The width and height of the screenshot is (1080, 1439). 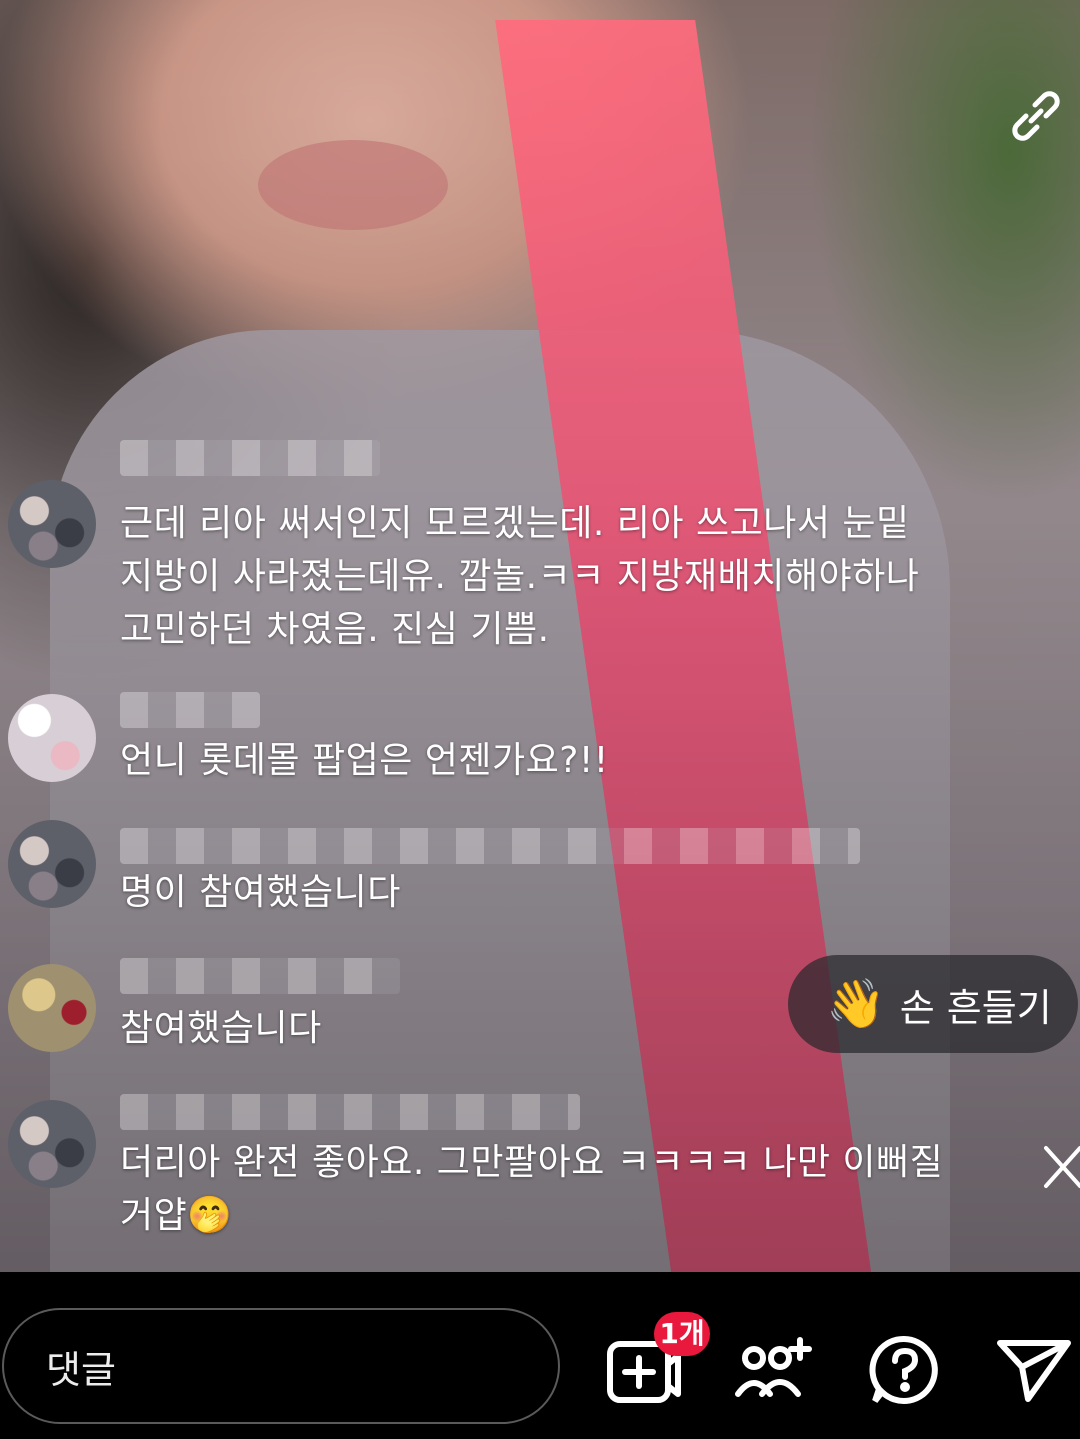 I want to click on bottom-bar: 댓글 1개, so click(x=540, y=1355).